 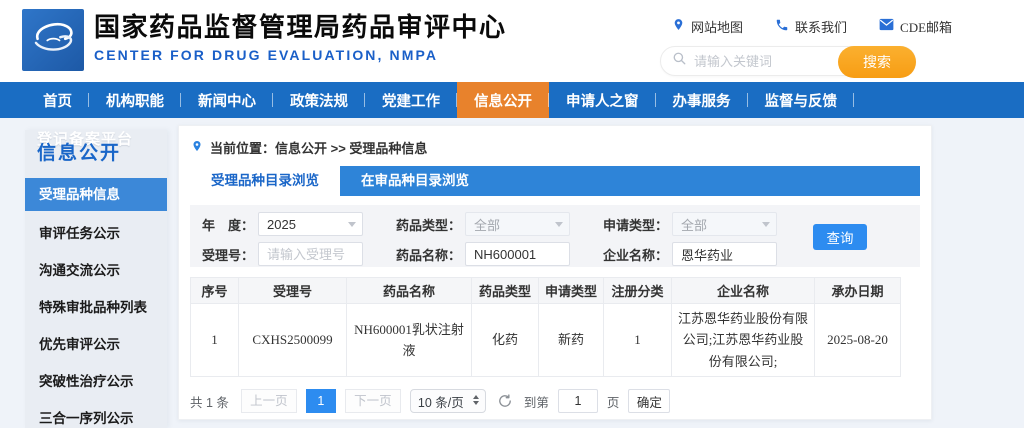 What do you see at coordinates (320, 401) in the screenshot?
I see `current-page-button: 1` at bounding box center [320, 401].